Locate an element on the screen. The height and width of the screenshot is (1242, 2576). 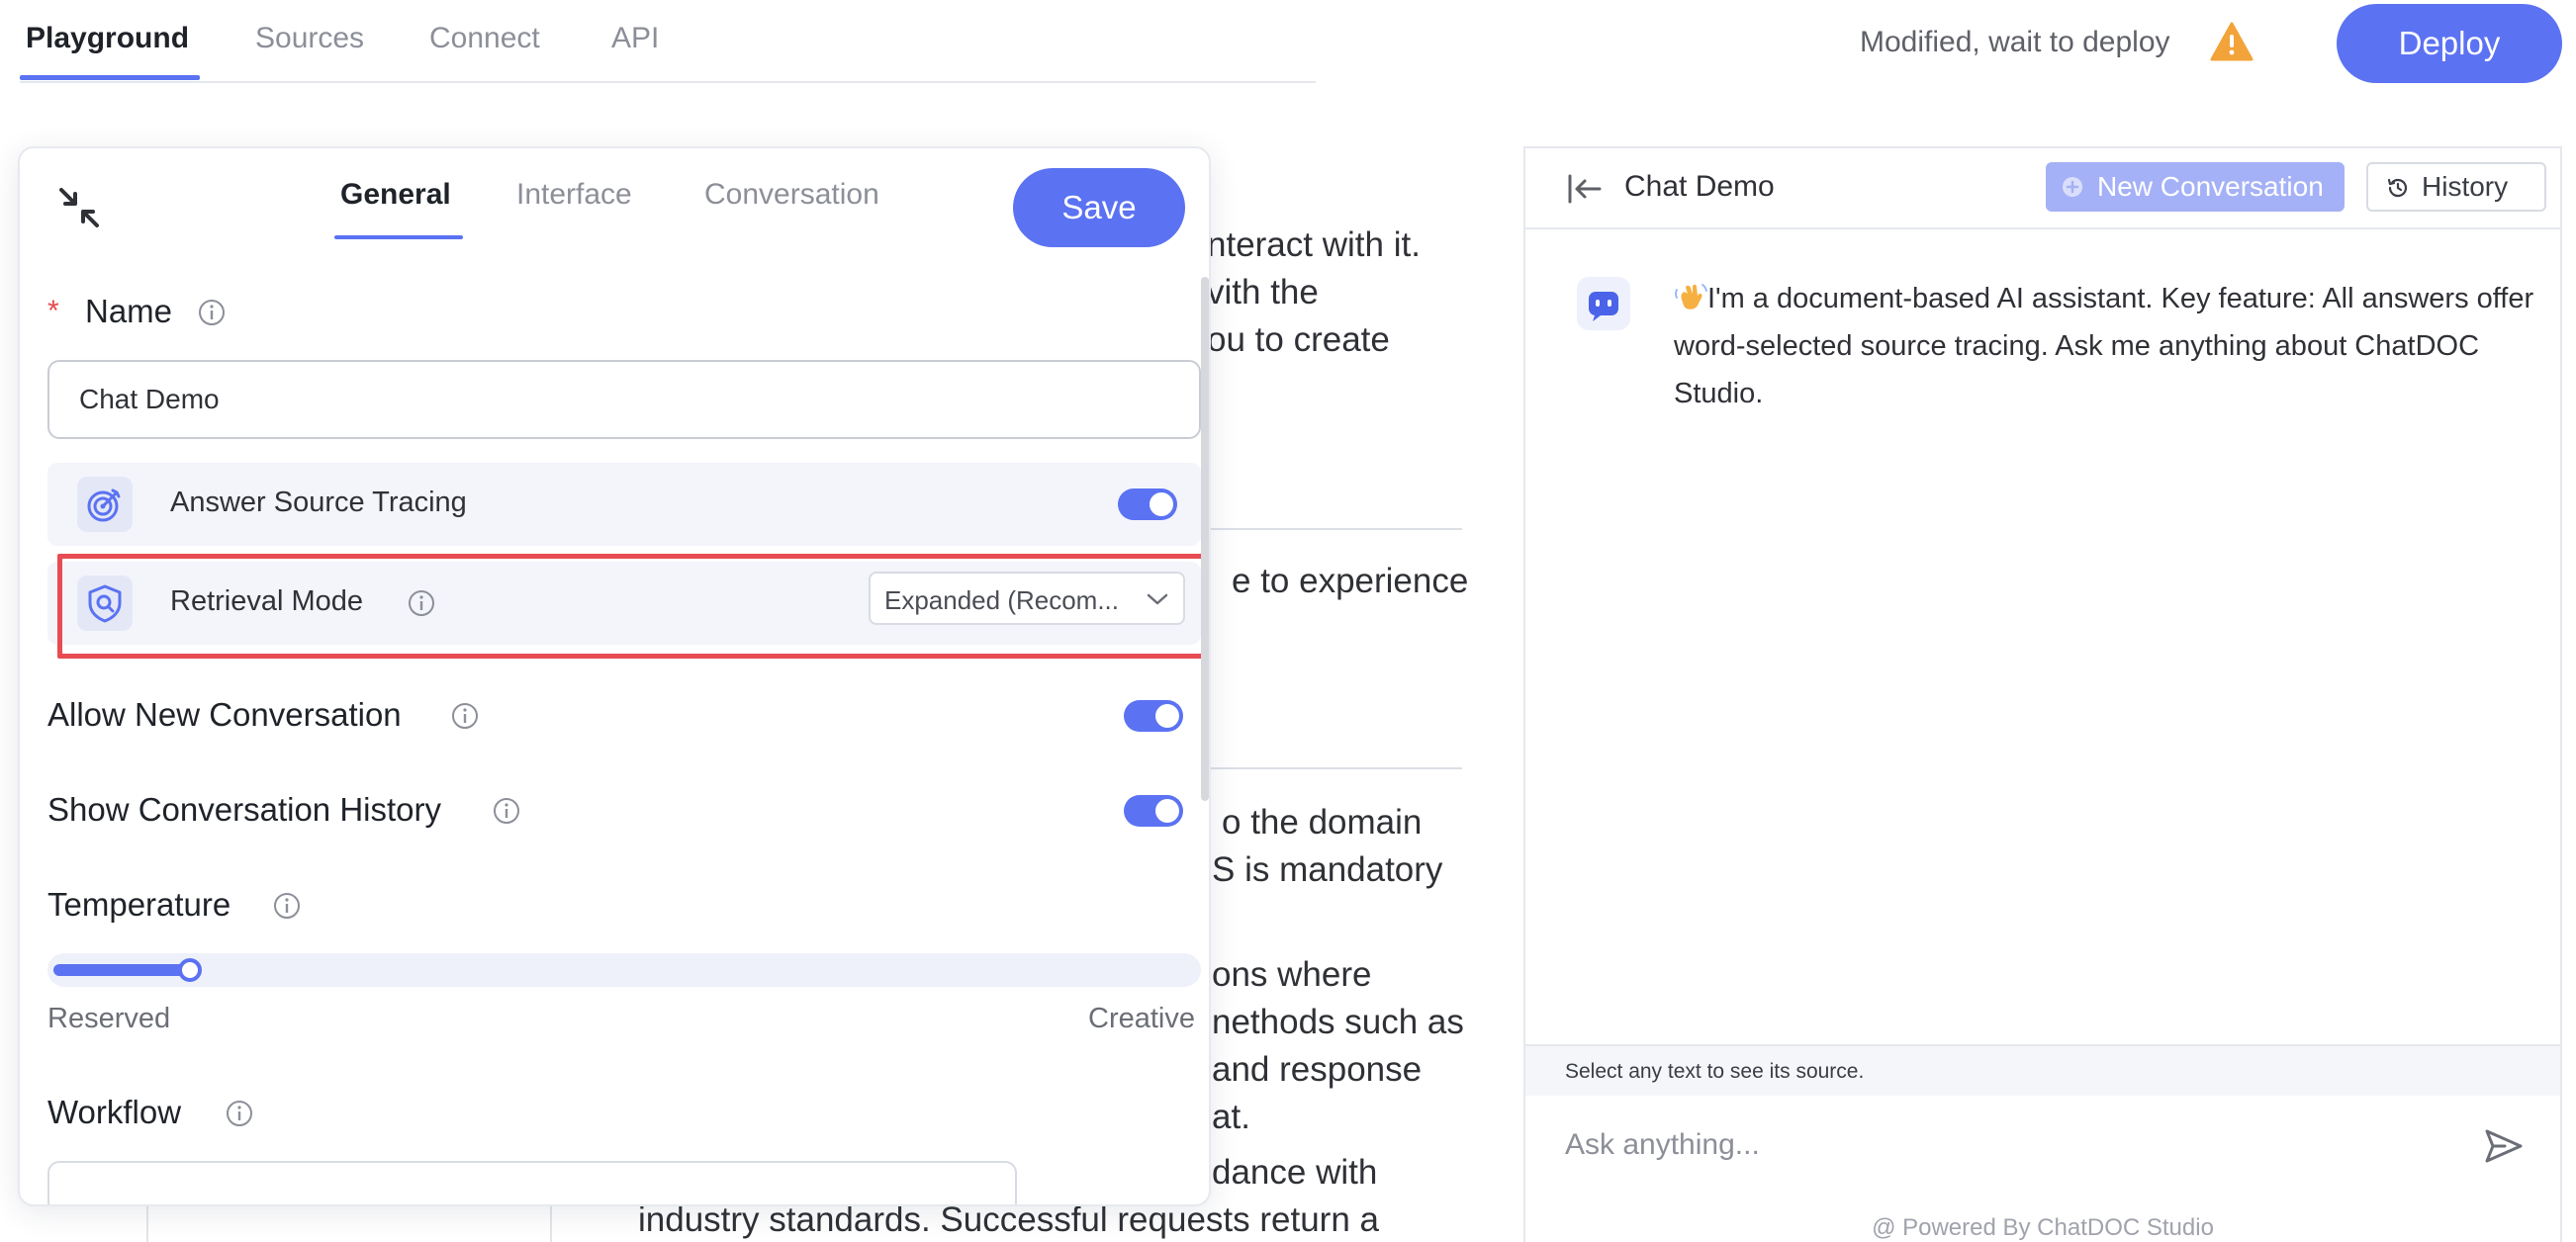
required-mark: * is located at coordinates (53, 311).